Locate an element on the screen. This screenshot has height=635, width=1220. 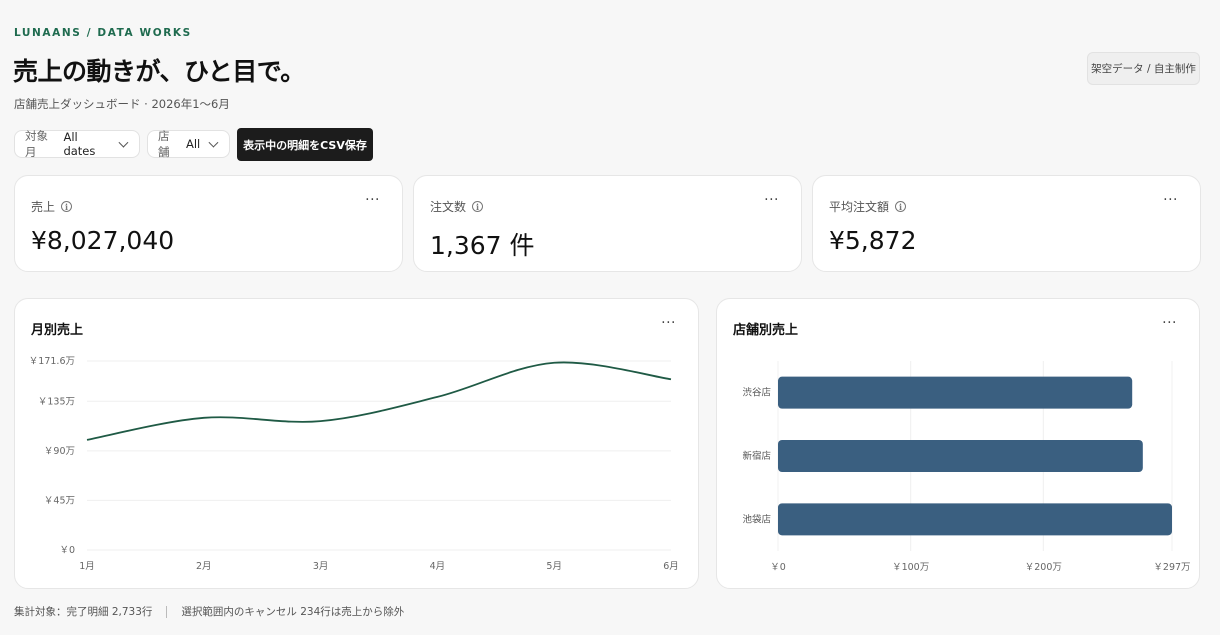
kpi-label-text: 平均注文額 is located at coordinates (859, 207).